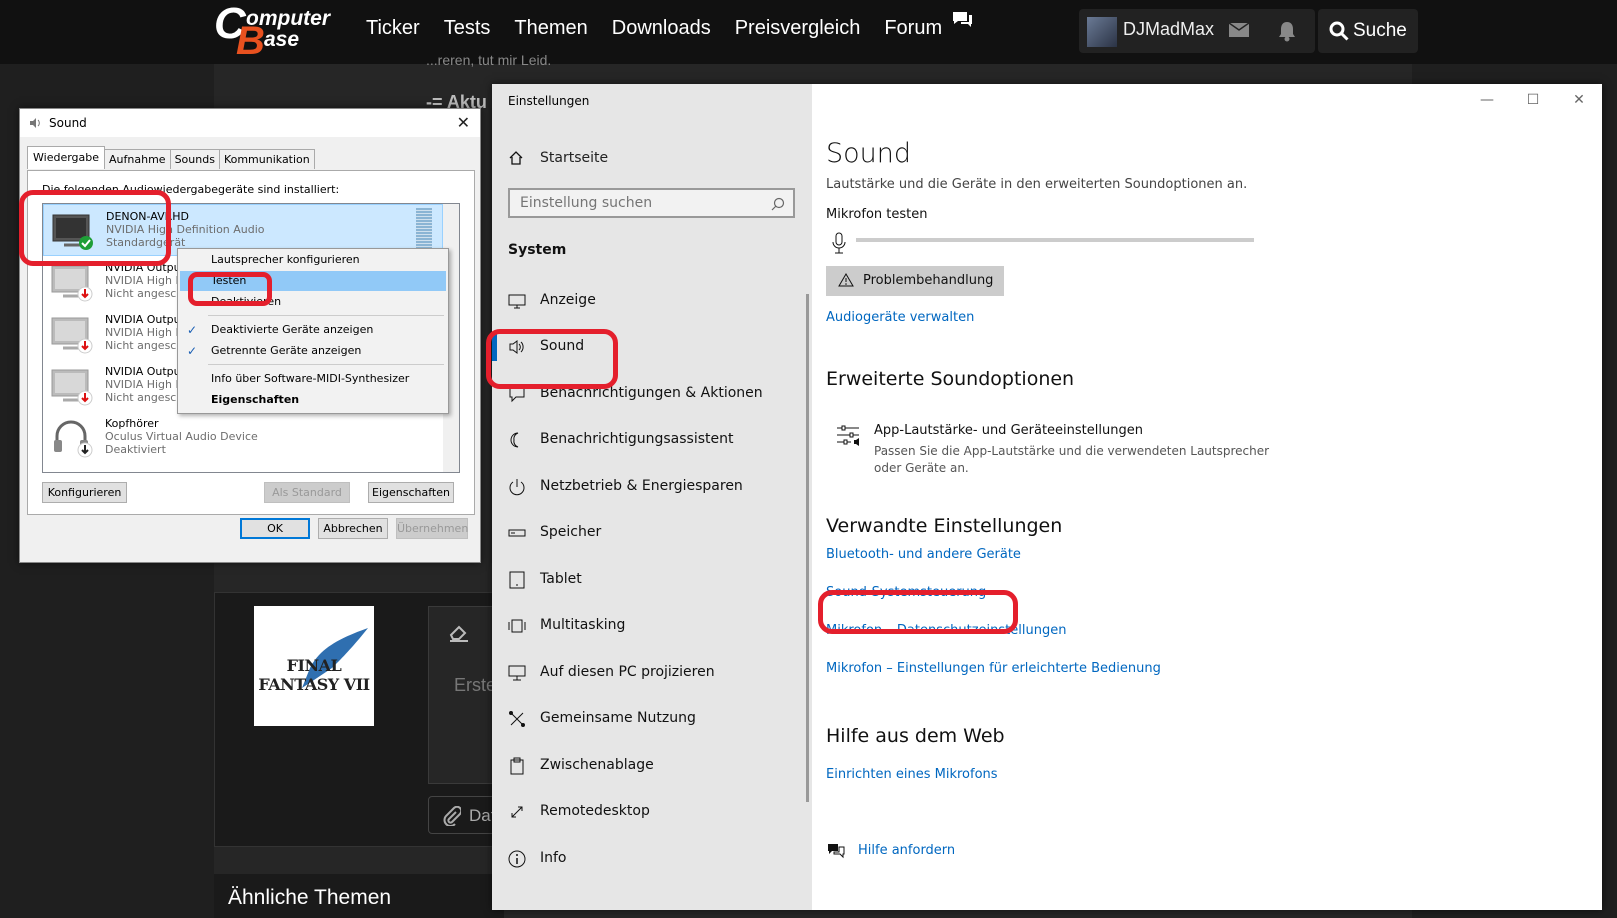 This screenshot has width=1617, height=918. Describe the element at coordinates (1239, 30) in the screenshot. I see `mail-icon` at that location.